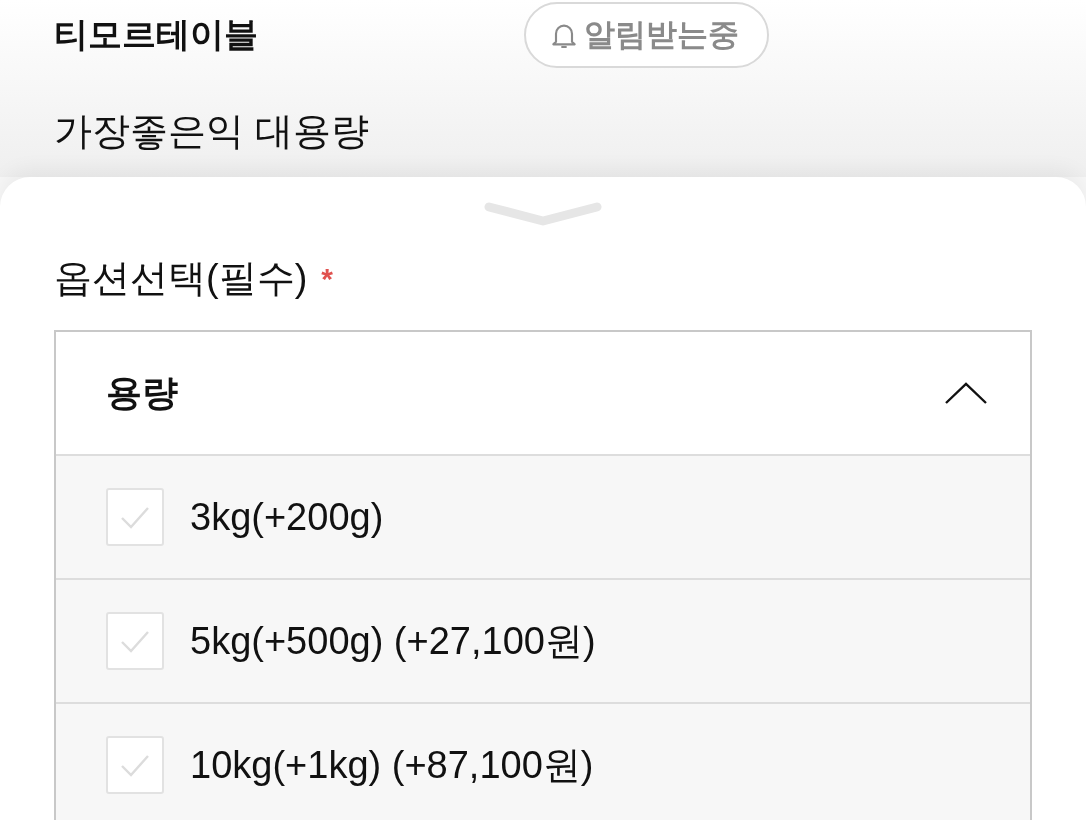 The height and width of the screenshot is (820, 1086). Describe the element at coordinates (327, 278) in the screenshot. I see `required-mark: *` at that location.